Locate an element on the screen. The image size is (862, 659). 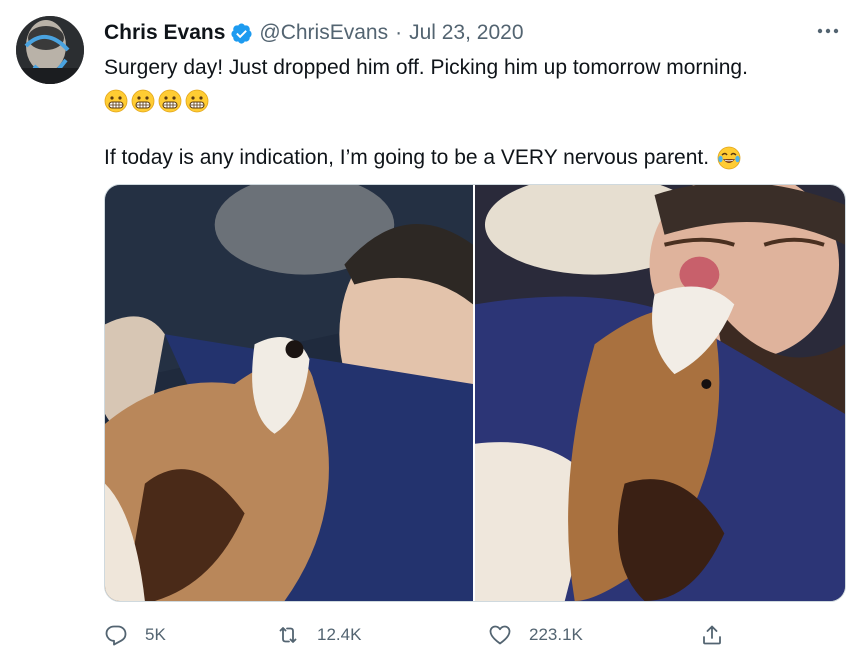
more-options-button is located at coordinates (828, 31).